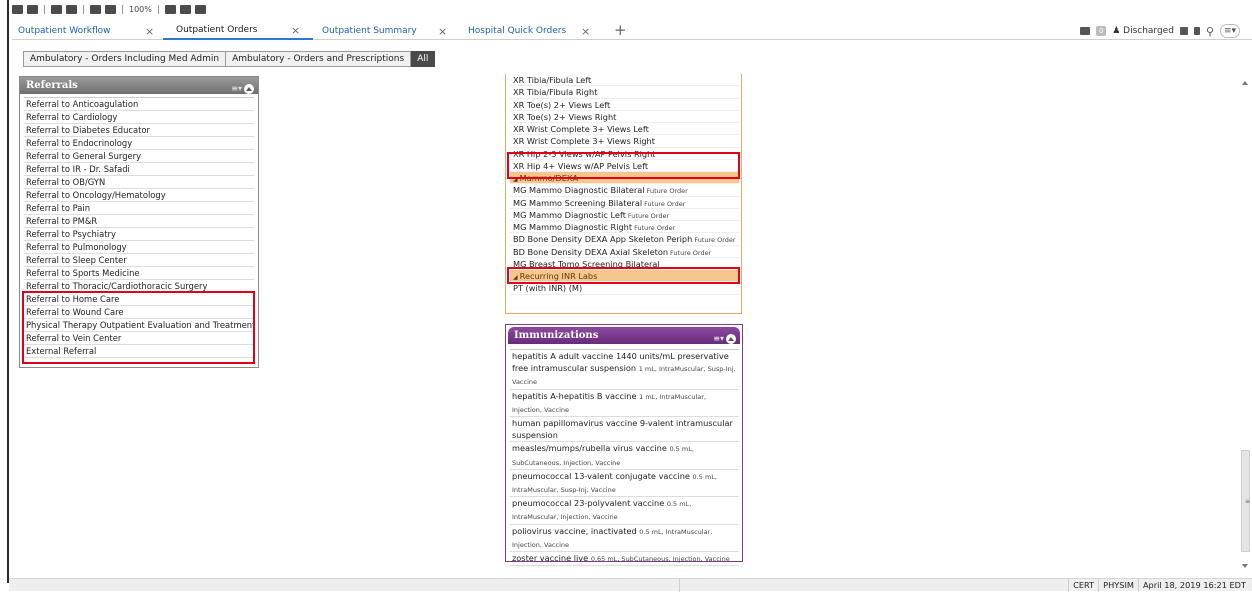  I want to click on zoom-in-icon, so click(95, 9).